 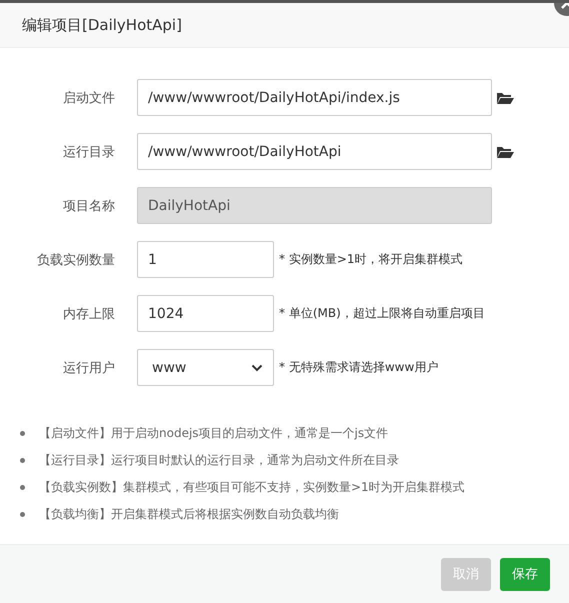 What do you see at coordinates (314, 97) in the screenshot?
I see `input-field: /www/wwwroot/DailyHotApi/index.js` at bounding box center [314, 97].